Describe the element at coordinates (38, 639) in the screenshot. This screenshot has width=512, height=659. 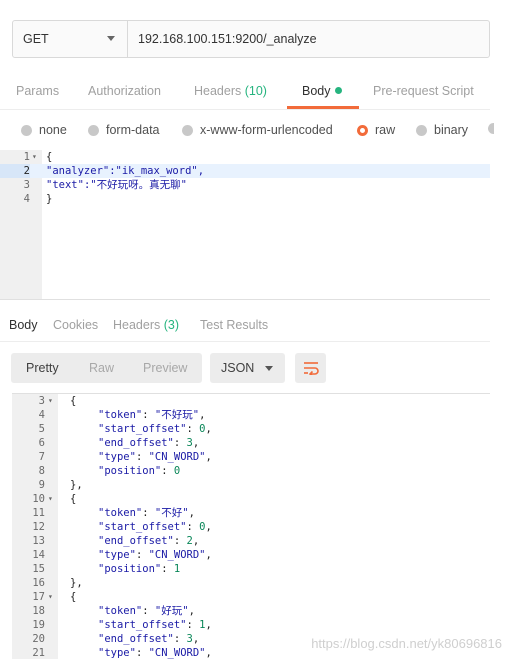
I see `line-number: 20` at that location.